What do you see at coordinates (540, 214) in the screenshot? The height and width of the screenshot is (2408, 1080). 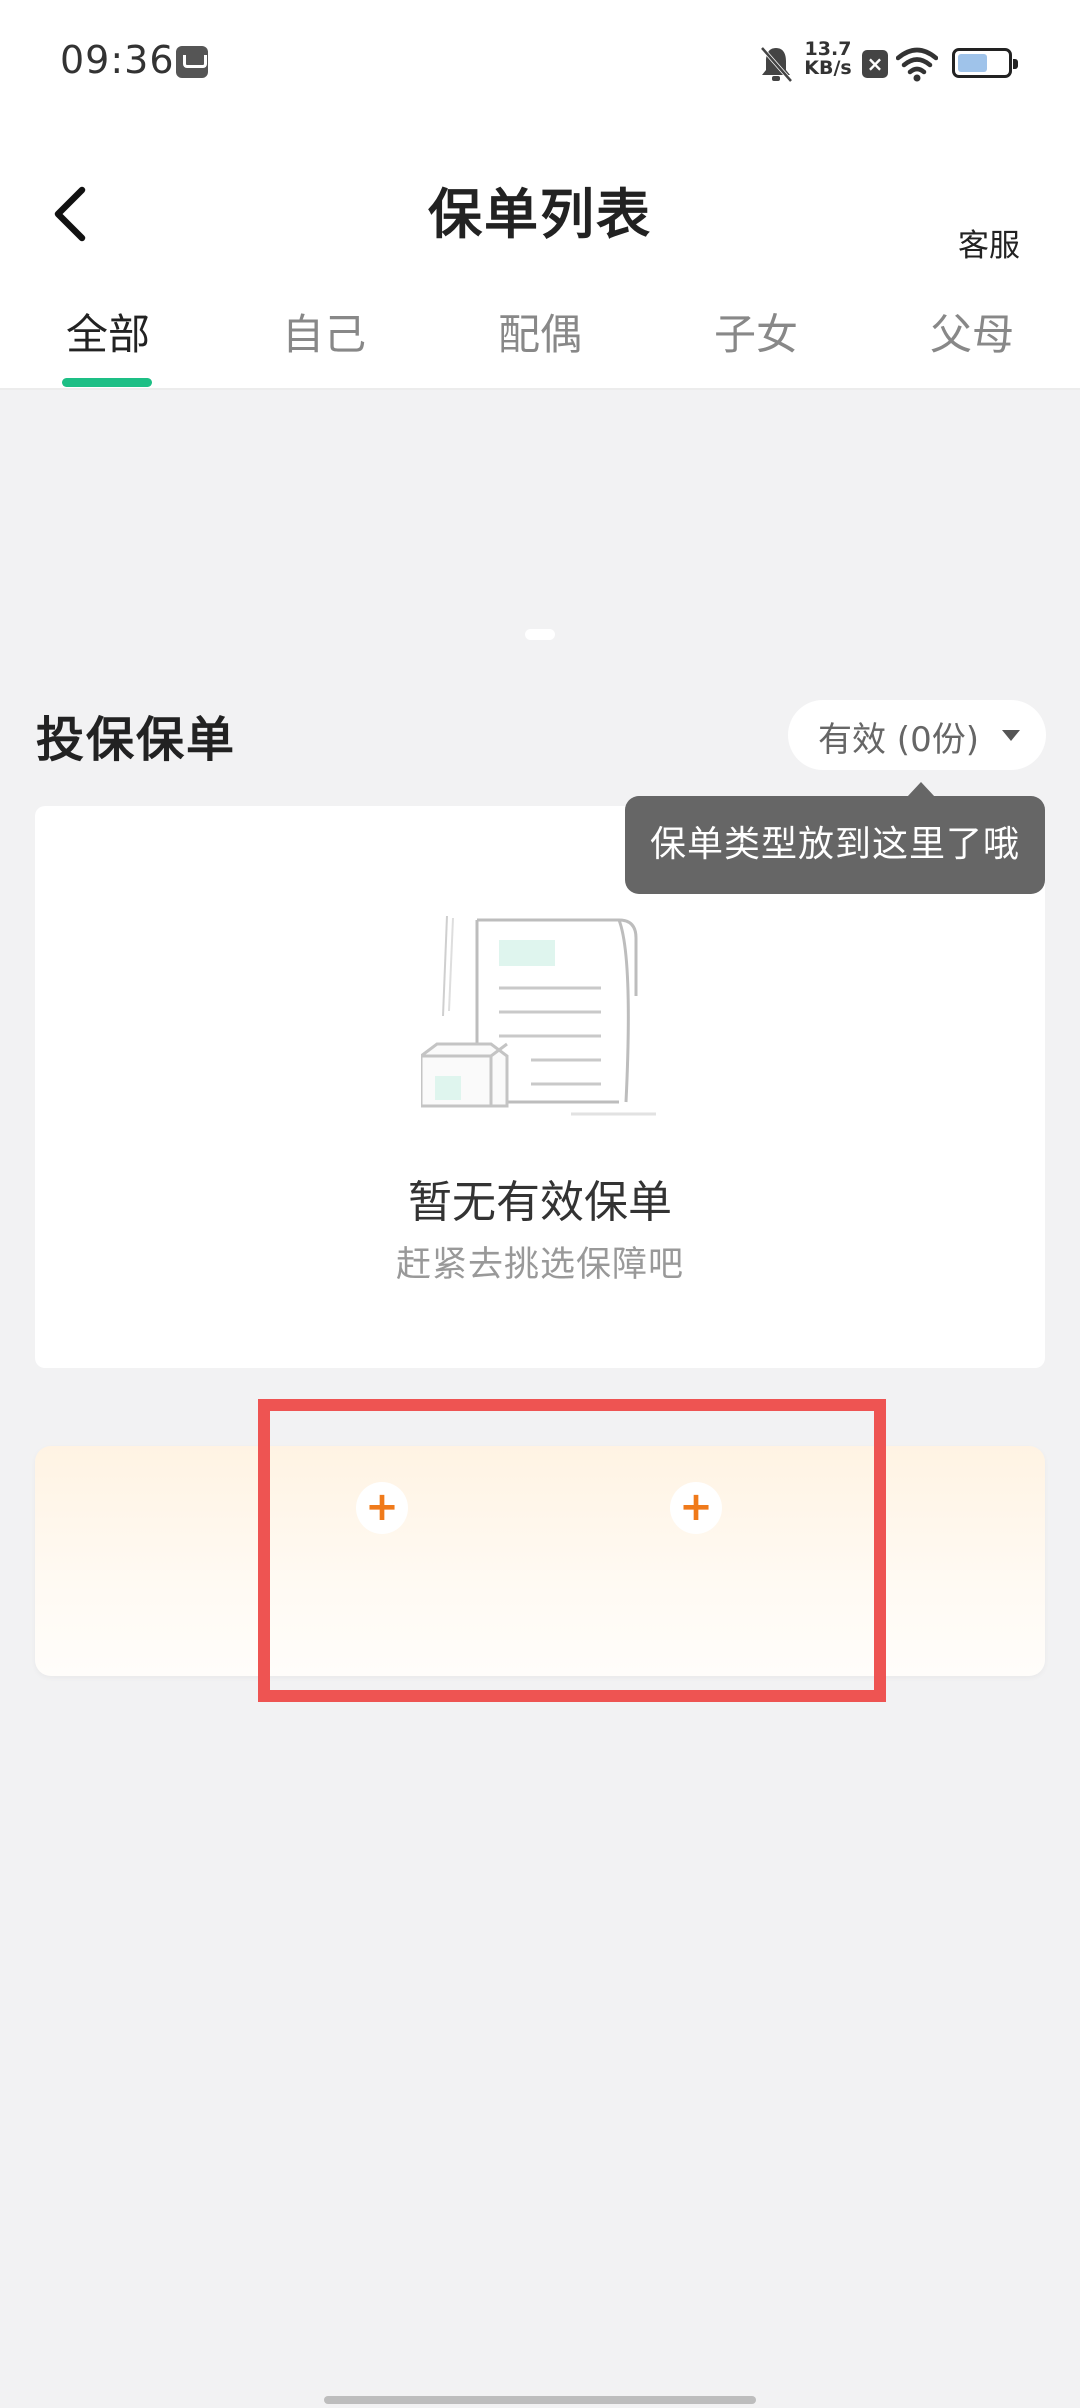 I see `page-title: 保单列表` at bounding box center [540, 214].